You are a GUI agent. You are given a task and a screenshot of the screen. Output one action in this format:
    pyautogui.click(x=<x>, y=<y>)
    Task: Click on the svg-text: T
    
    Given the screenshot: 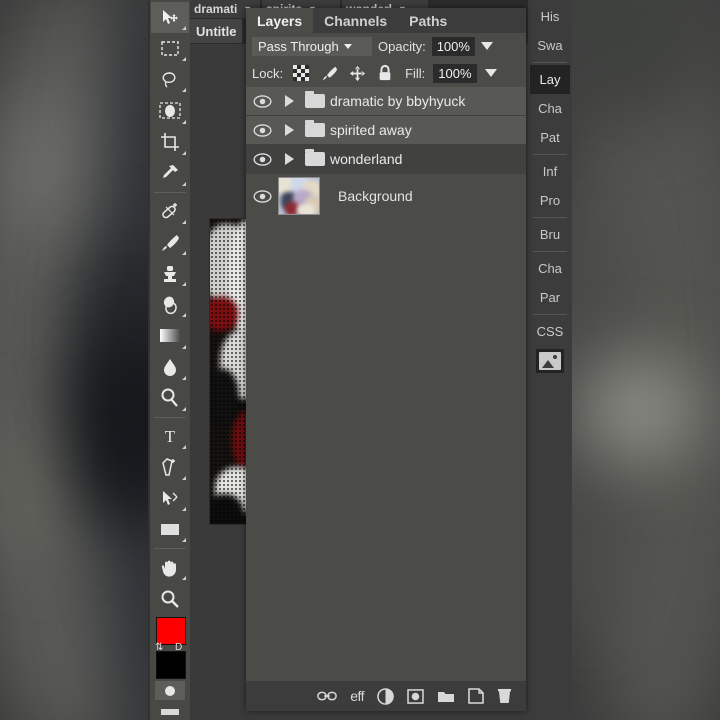 What is the action you would take?
    pyautogui.click(x=170, y=436)
    